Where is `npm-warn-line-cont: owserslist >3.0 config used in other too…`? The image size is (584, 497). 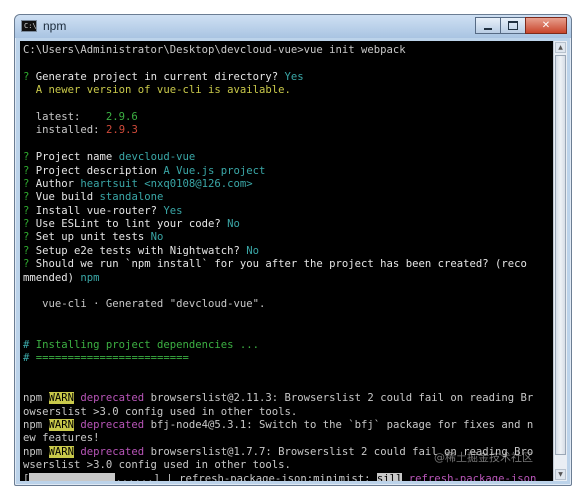 npm-warn-line-cont: owserslist >3.0 config used in other too… is located at coordinates (160, 411).